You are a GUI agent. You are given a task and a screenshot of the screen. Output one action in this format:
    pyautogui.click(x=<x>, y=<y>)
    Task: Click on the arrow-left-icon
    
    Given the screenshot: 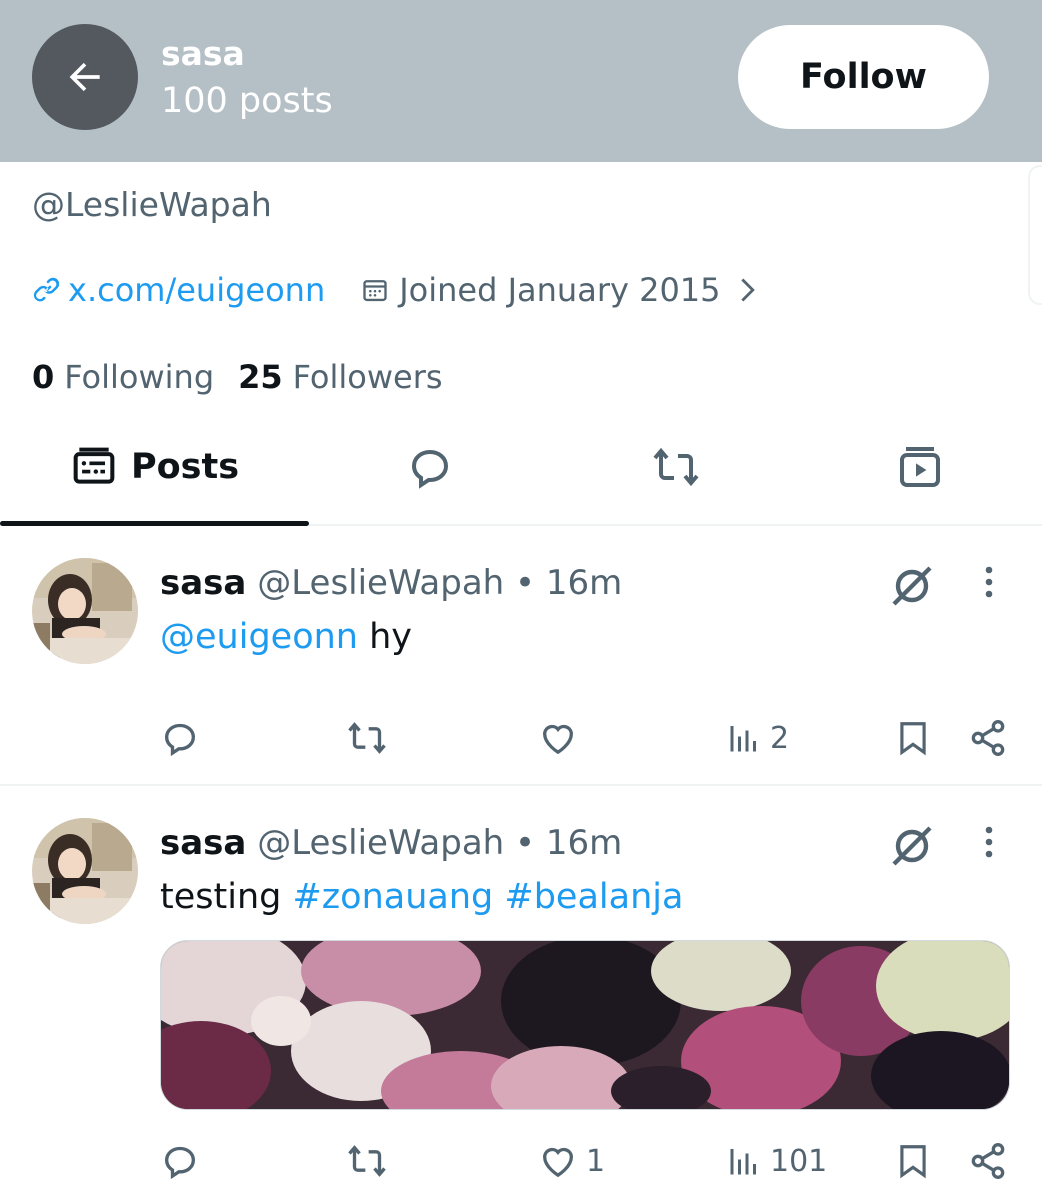 What is the action you would take?
    pyautogui.click(x=84, y=77)
    